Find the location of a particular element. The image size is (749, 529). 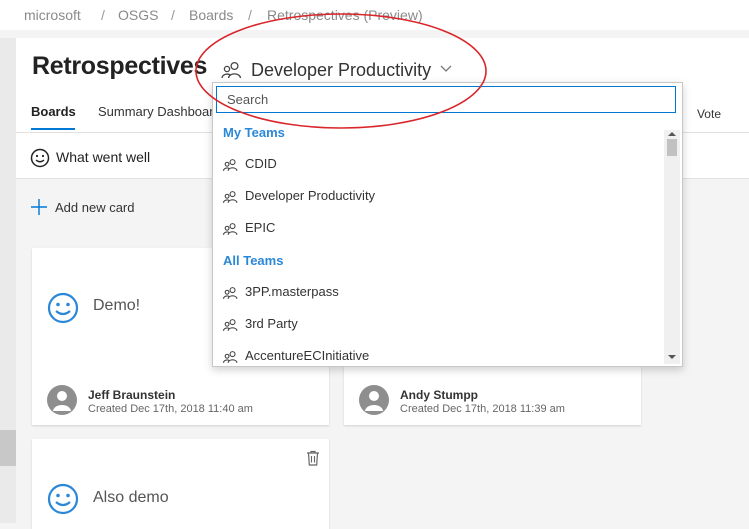

plus-icon is located at coordinates (39, 209).